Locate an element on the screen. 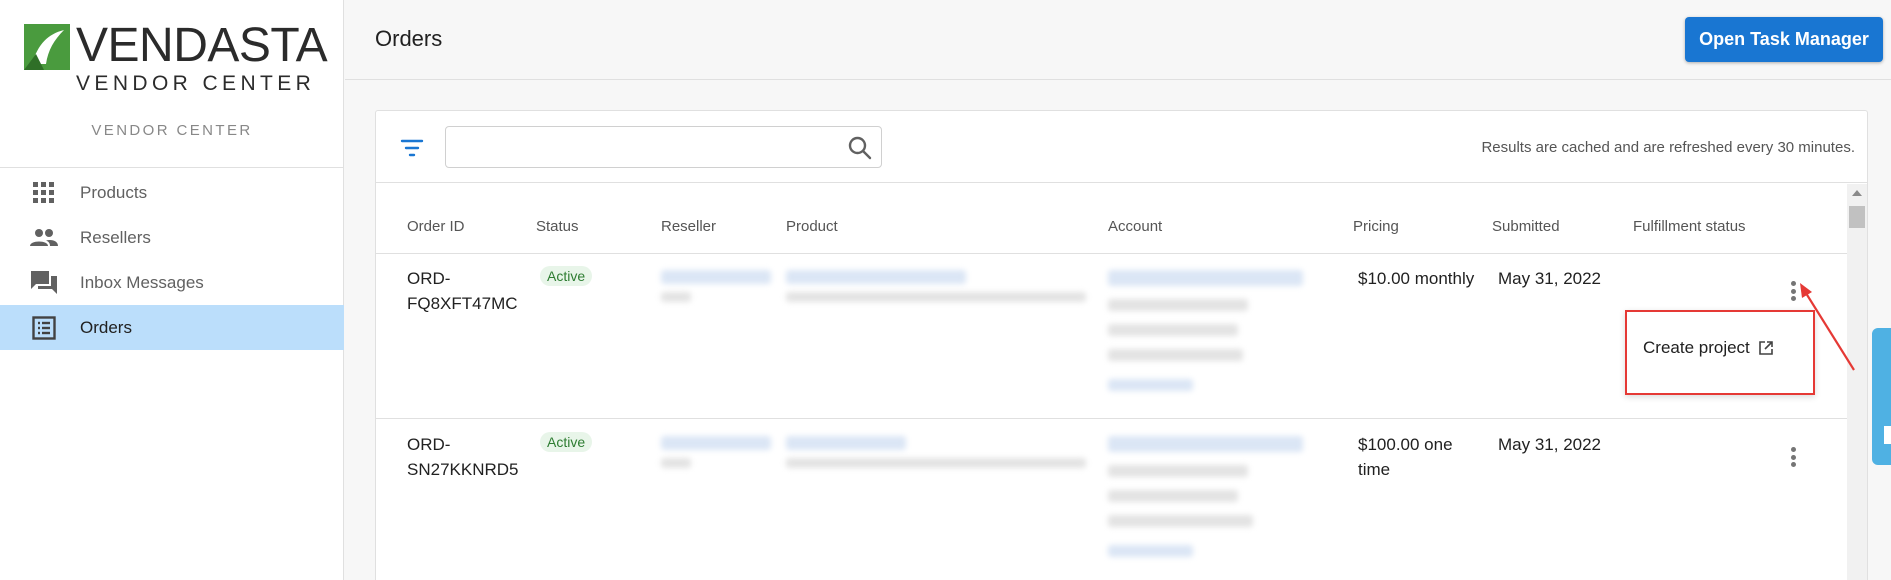 The height and width of the screenshot is (580, 1891). sidebar-item-label: Inbox Messages is located at coordinates (142, 282).